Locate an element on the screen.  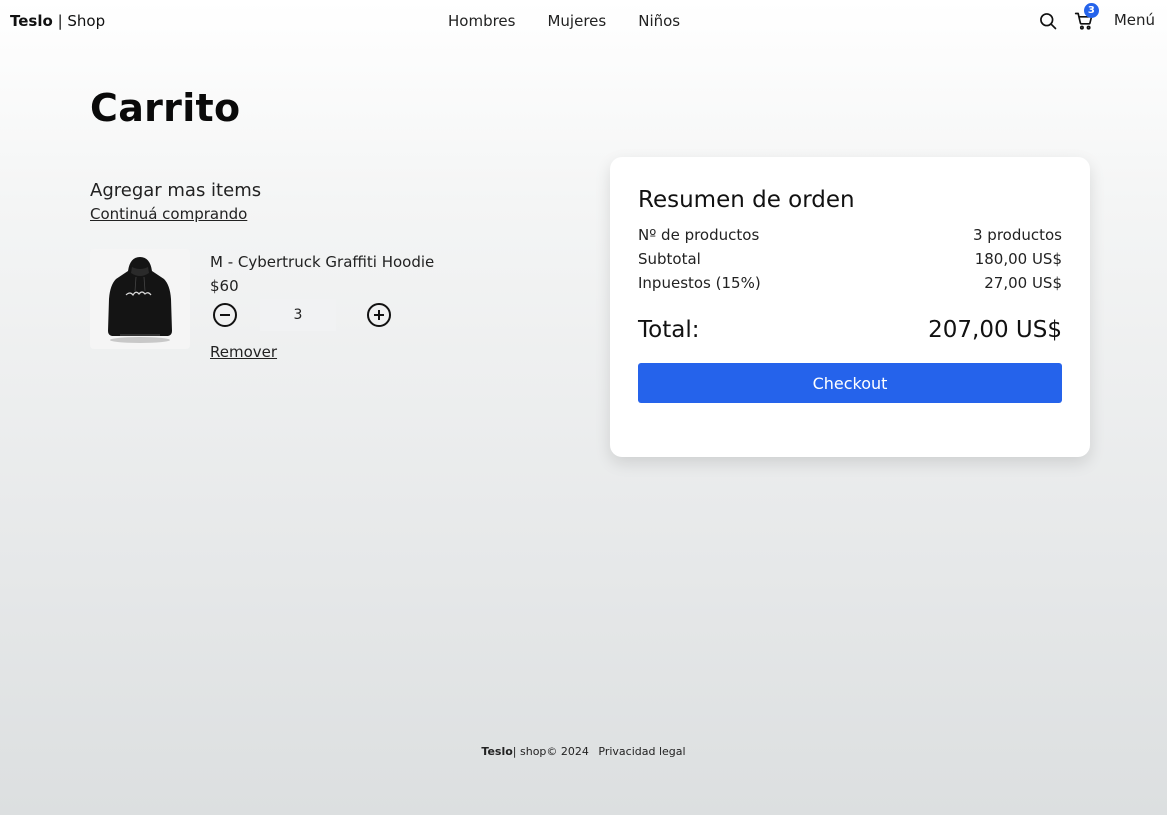
brand-logo-link: Teslo | Shop is located at coordinates (57, 21).